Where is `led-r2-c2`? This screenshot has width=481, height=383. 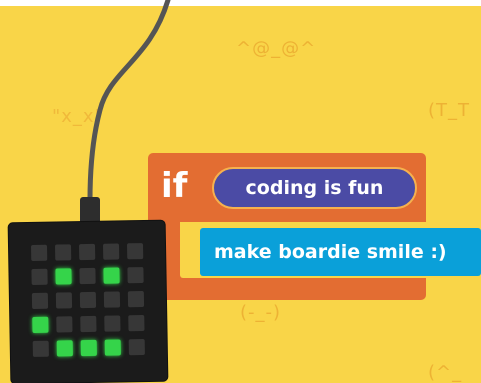
led-r2-c2 is located at coordinates (88, 300).